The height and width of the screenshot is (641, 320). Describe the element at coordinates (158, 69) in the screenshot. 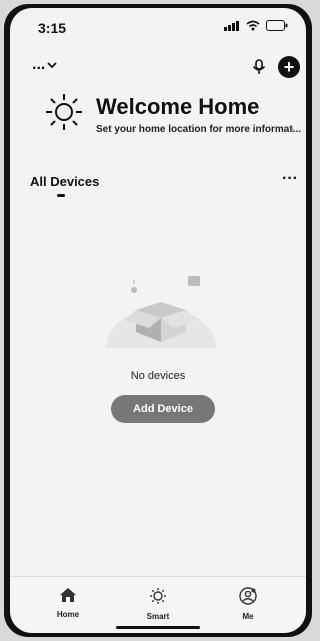

I see `top-bar: ... +` at that location.